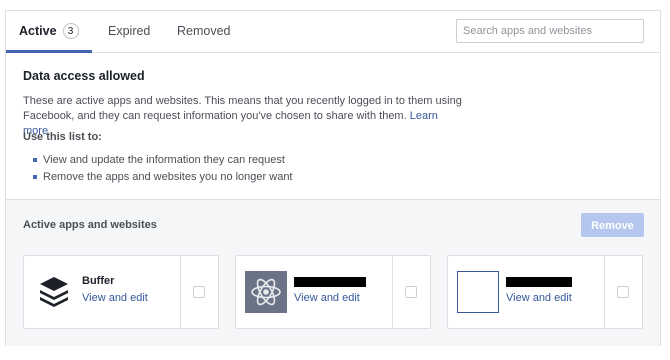 Image resolution: width=670 pixels, height=360 pixels. What do you see at coordinates (266, 292) in the screenshot?
I see `atom-icon` at bounding box center [266, 292].